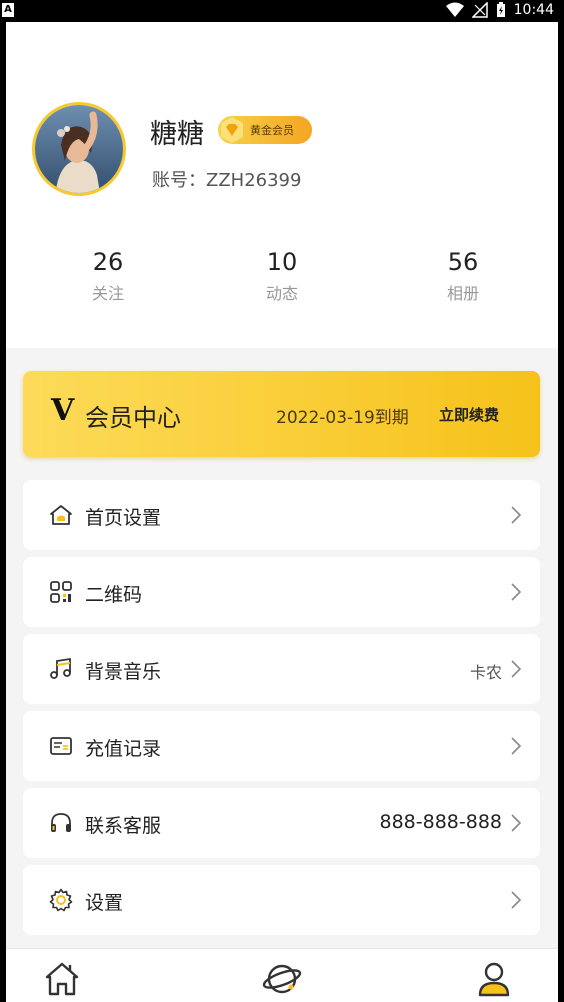 The height and width of the screenshot is (1002, 564). I want to click on menu-label: 首页设置, so click(123, 518).